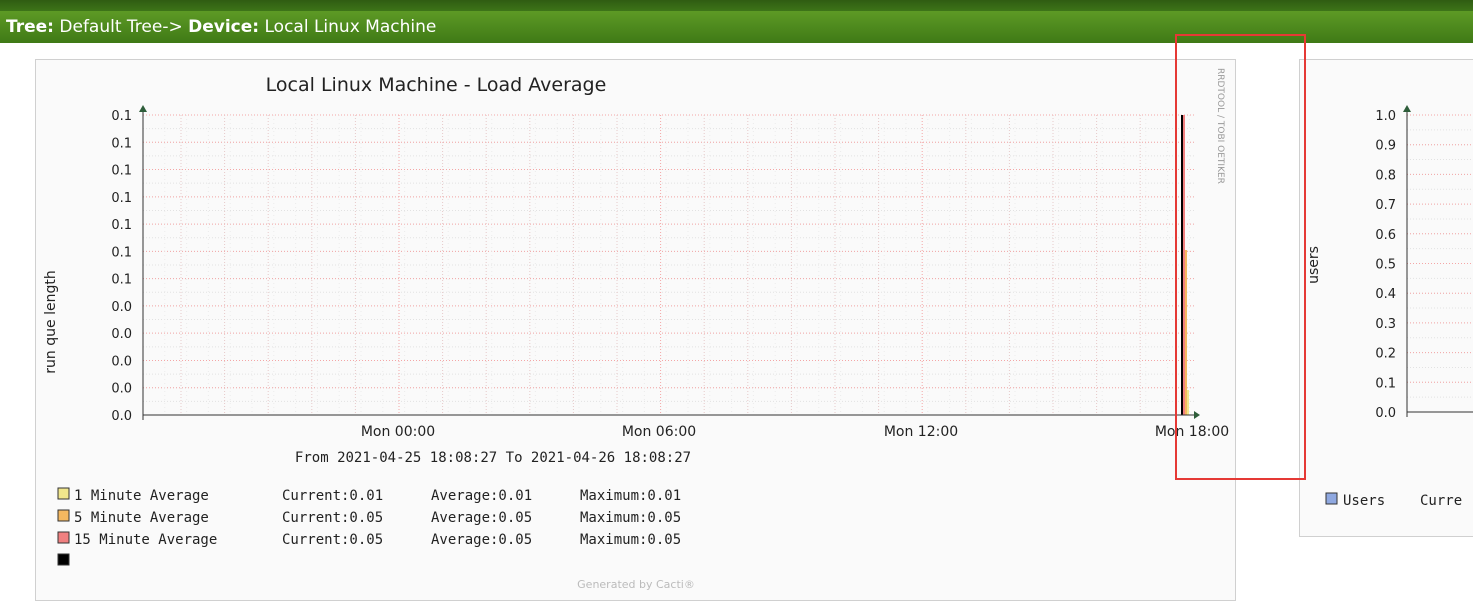 Image resolution: width=1473 pixels, height=604 pixels. Describe the element at coordinates (1440, 263) in the screenshot. I see `grid` at that location.